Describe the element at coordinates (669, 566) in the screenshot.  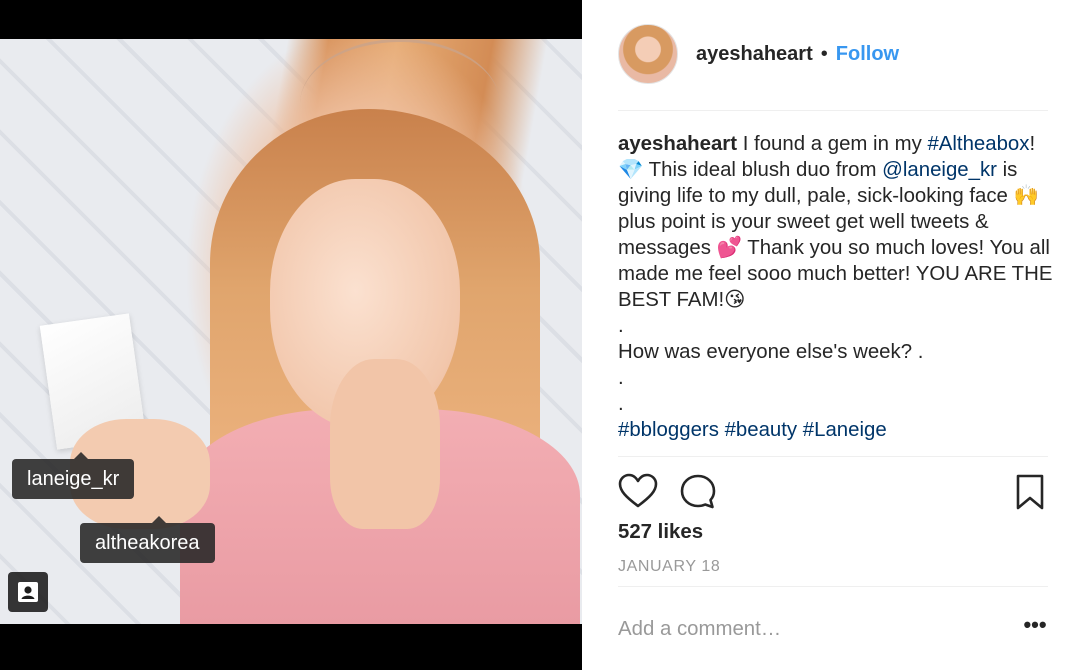
I see `post-date: JANUARY 18` at that location.